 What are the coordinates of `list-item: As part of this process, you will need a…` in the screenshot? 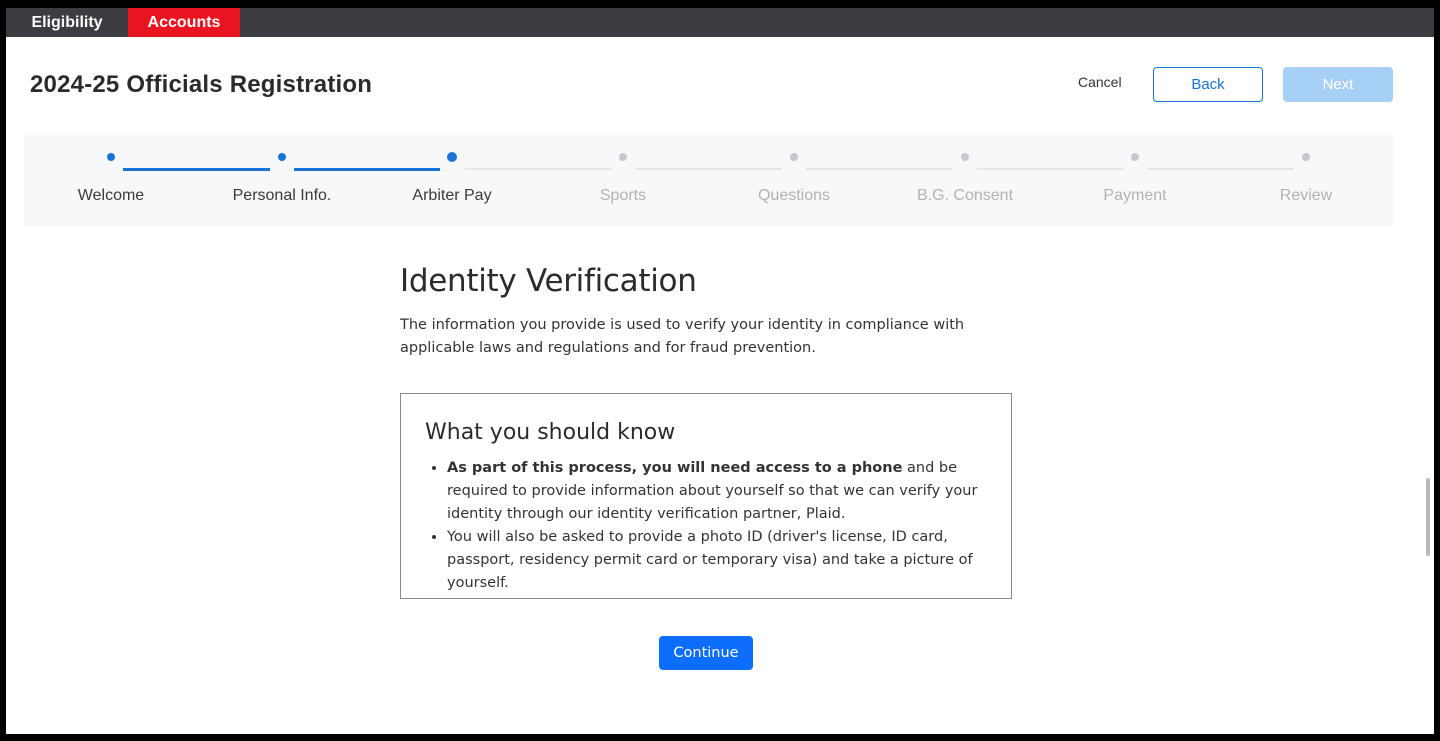 It's located at (717, 491).